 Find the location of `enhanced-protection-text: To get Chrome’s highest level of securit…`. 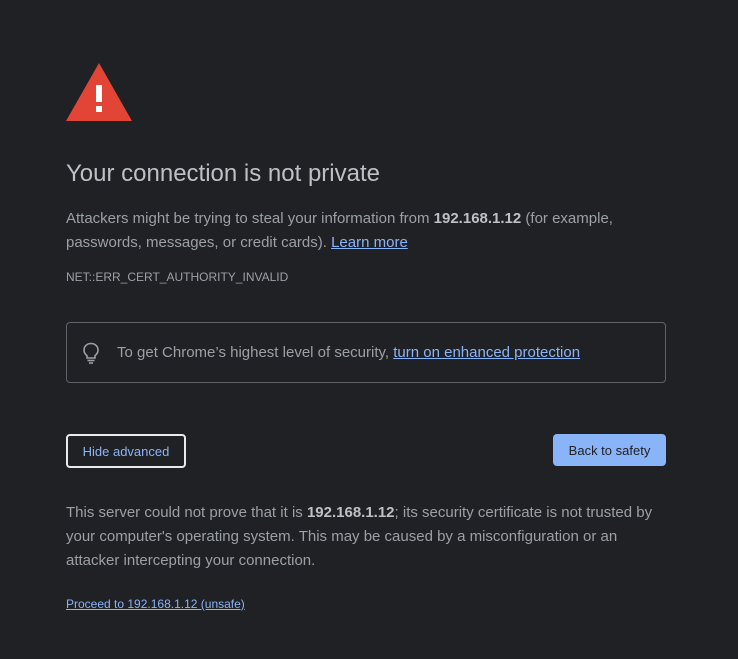

enhanced-protection-text: To get Chrome’s highest level of securit… is located at coordinates (348, 353).